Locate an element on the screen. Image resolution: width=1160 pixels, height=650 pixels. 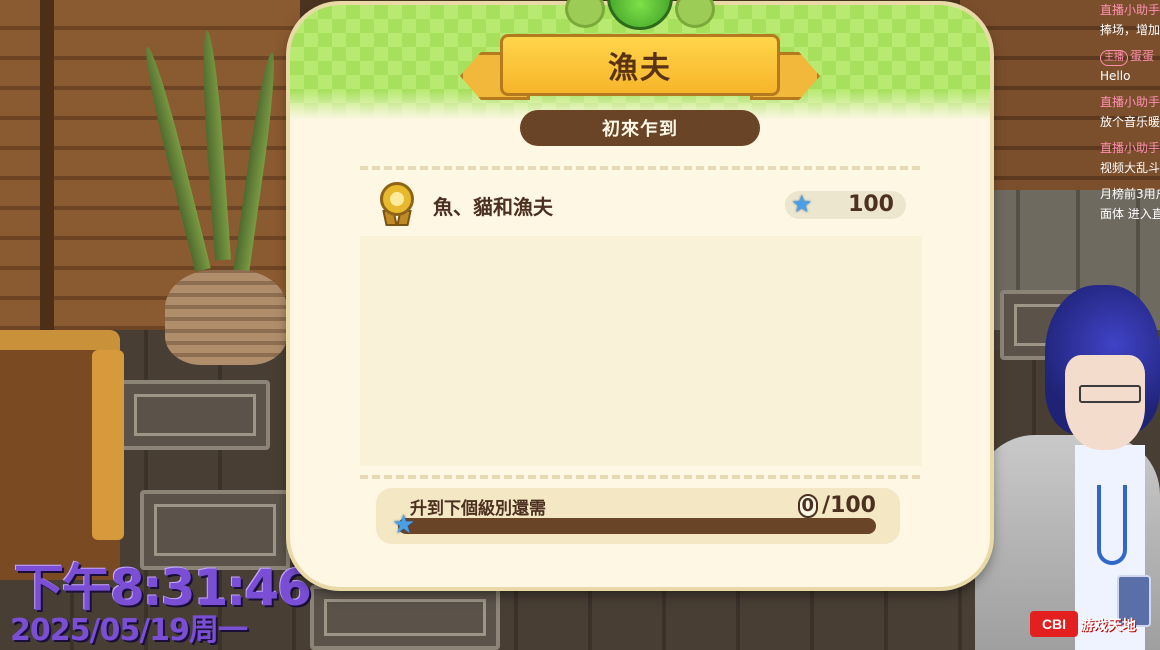
reward-value: 100 is located at coordinates (871, 204).